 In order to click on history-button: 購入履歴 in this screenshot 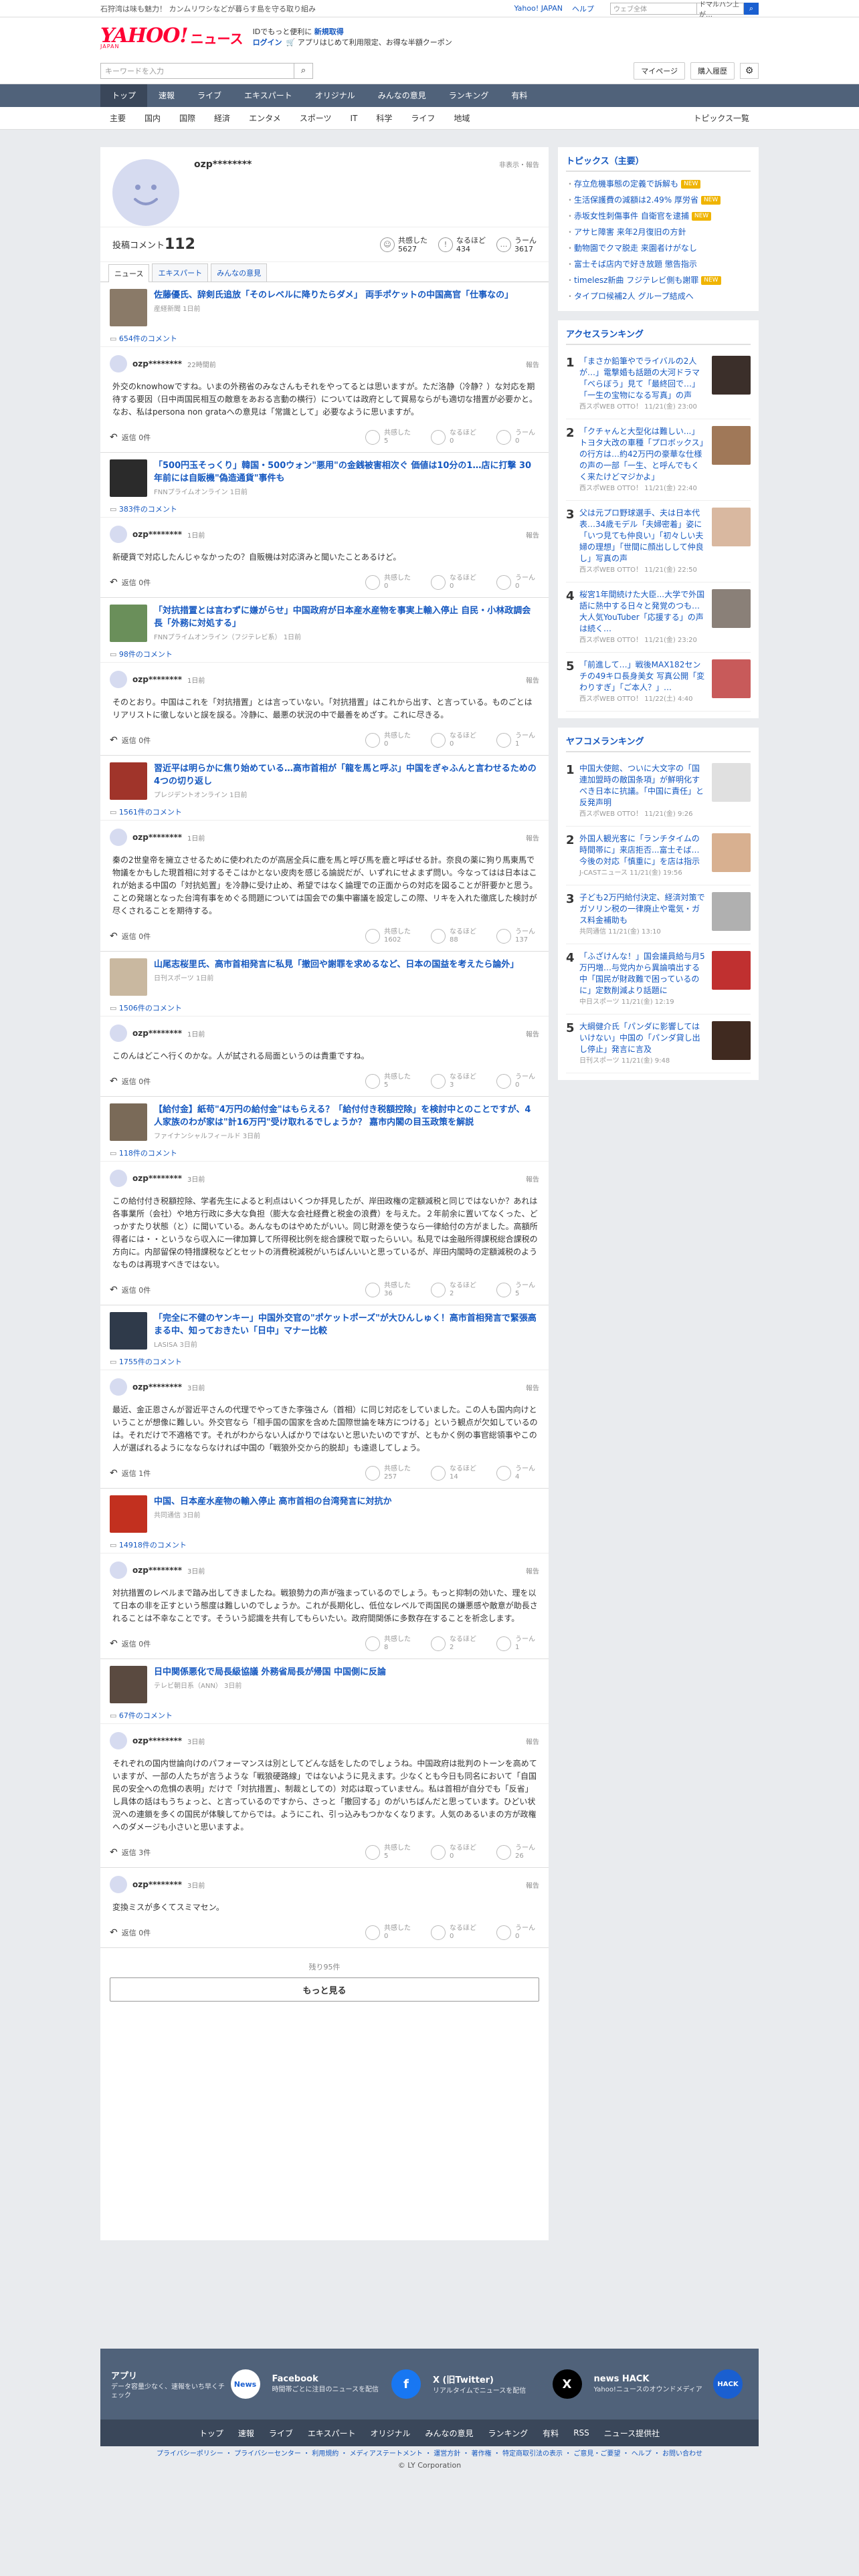, I will do `click(713, 71)`.